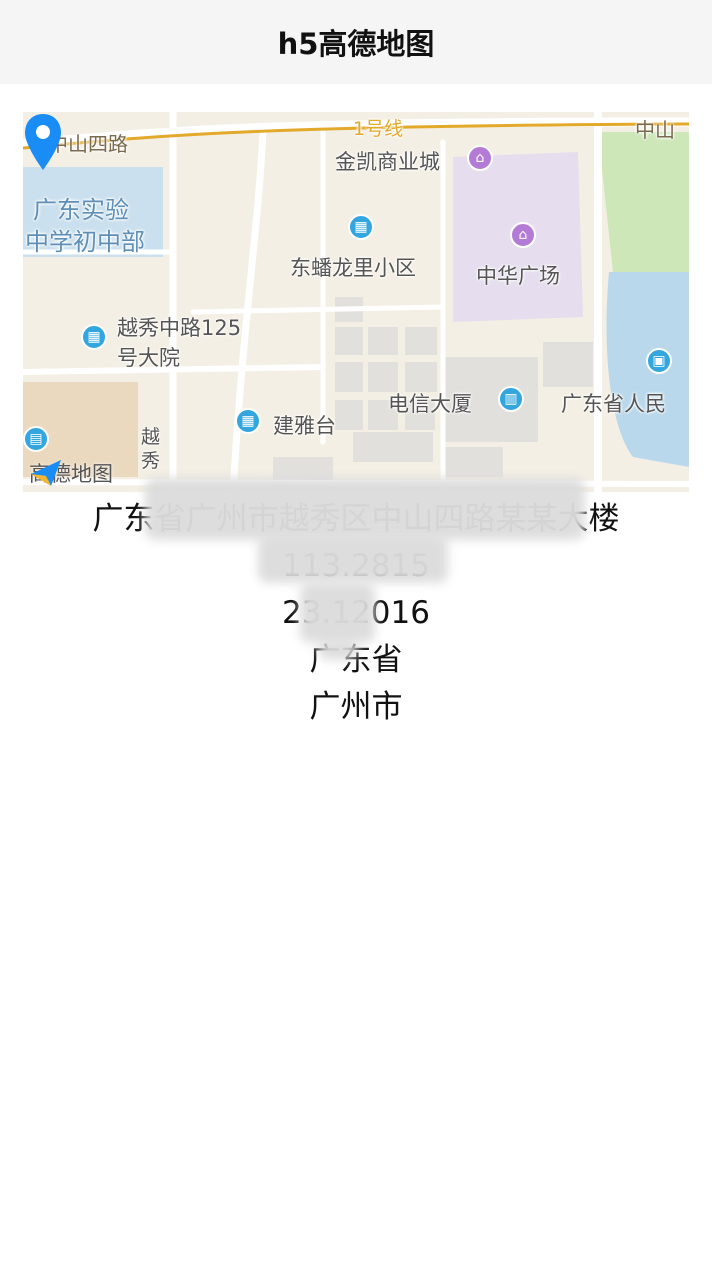 The image size is (712, 1268). What do you see at coordinates (304, 426) in the screenshot?
I see `label-jianya: 建雅台` at bounding box center [304, 426].